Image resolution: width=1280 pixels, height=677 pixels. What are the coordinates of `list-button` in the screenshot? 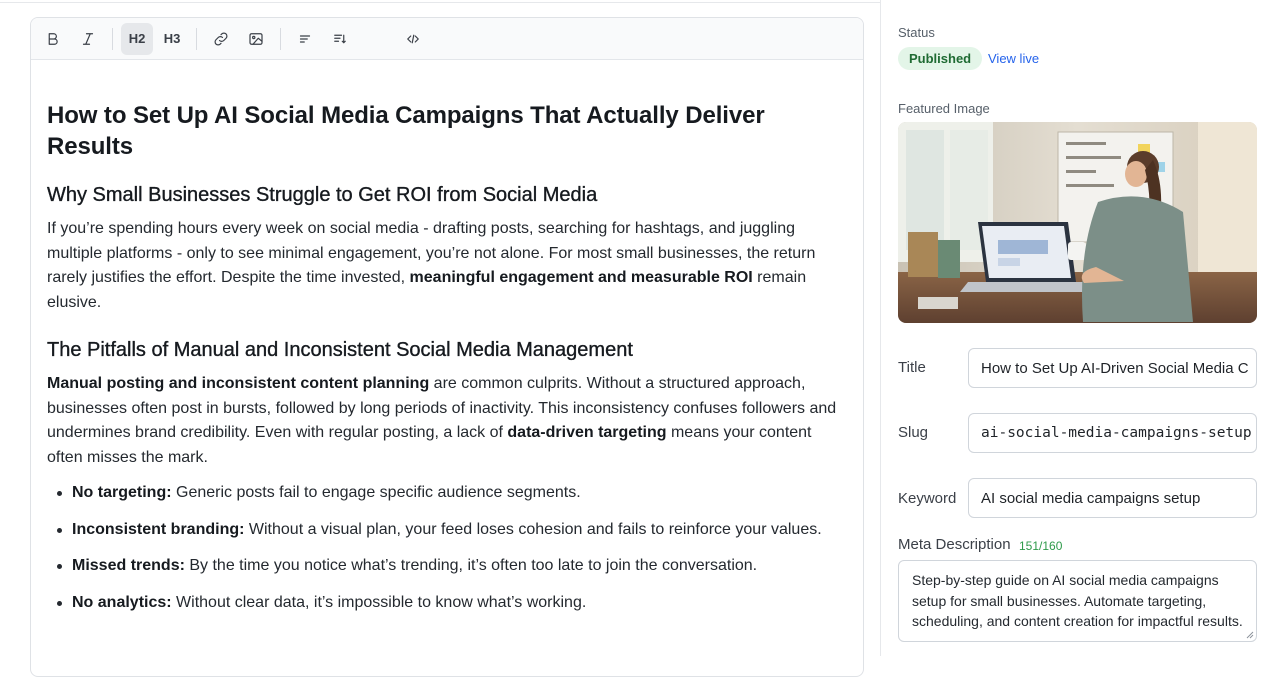 It's located at (340, 39).